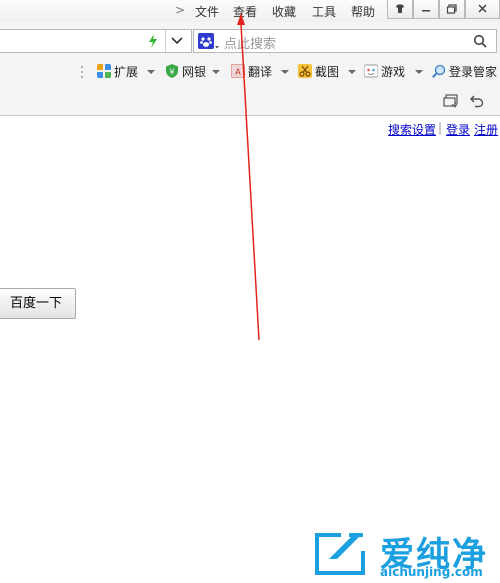 This screenshot has width=500, height=583. Describe the element at coordinates (393, 72) in the screenshot. I see `games-label: 游戏` at that location.